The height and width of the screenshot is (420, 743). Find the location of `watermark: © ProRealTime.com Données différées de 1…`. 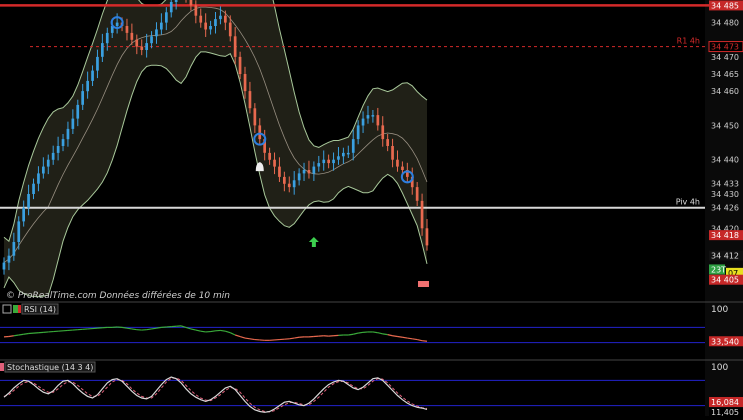

watermark: © ProRealTime.com Données différées de 1… is located at coordinates (118, 295).